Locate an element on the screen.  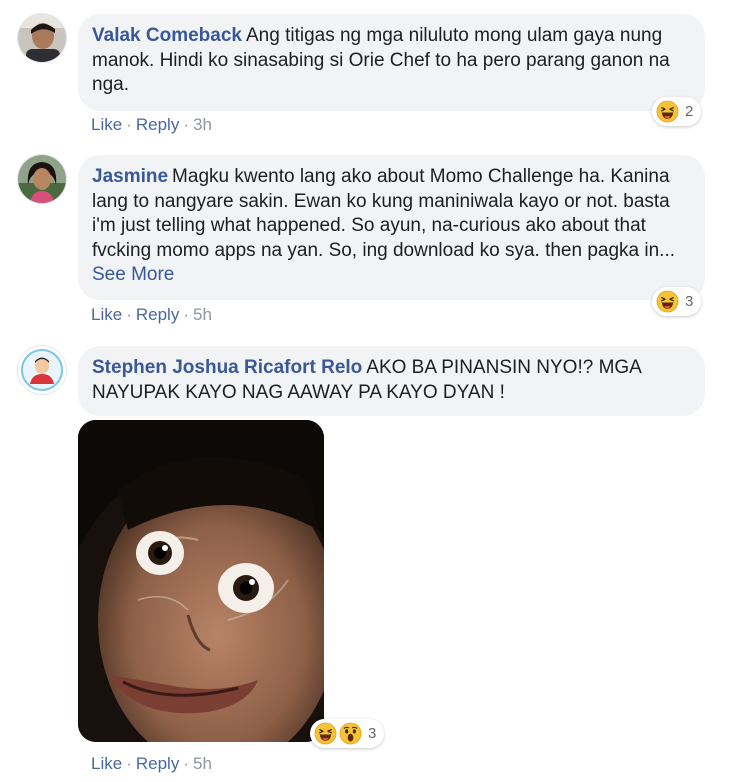
comment-author: Jasmine is located at coordinates (130, 176).